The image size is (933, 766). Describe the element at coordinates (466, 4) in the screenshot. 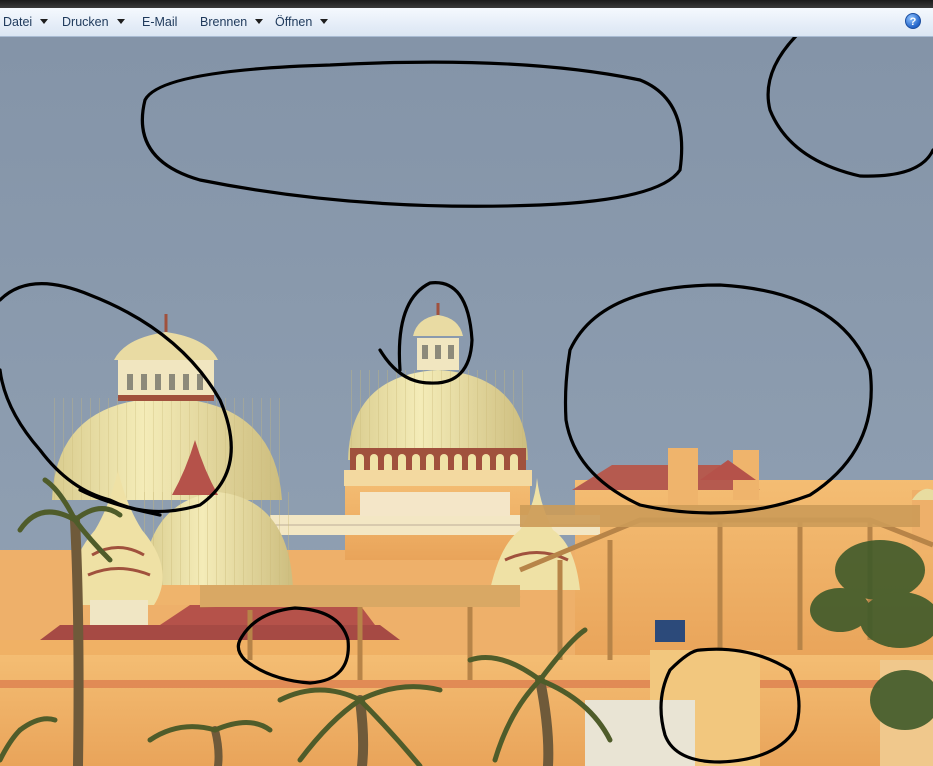

I see `window-top-edge` at that location.